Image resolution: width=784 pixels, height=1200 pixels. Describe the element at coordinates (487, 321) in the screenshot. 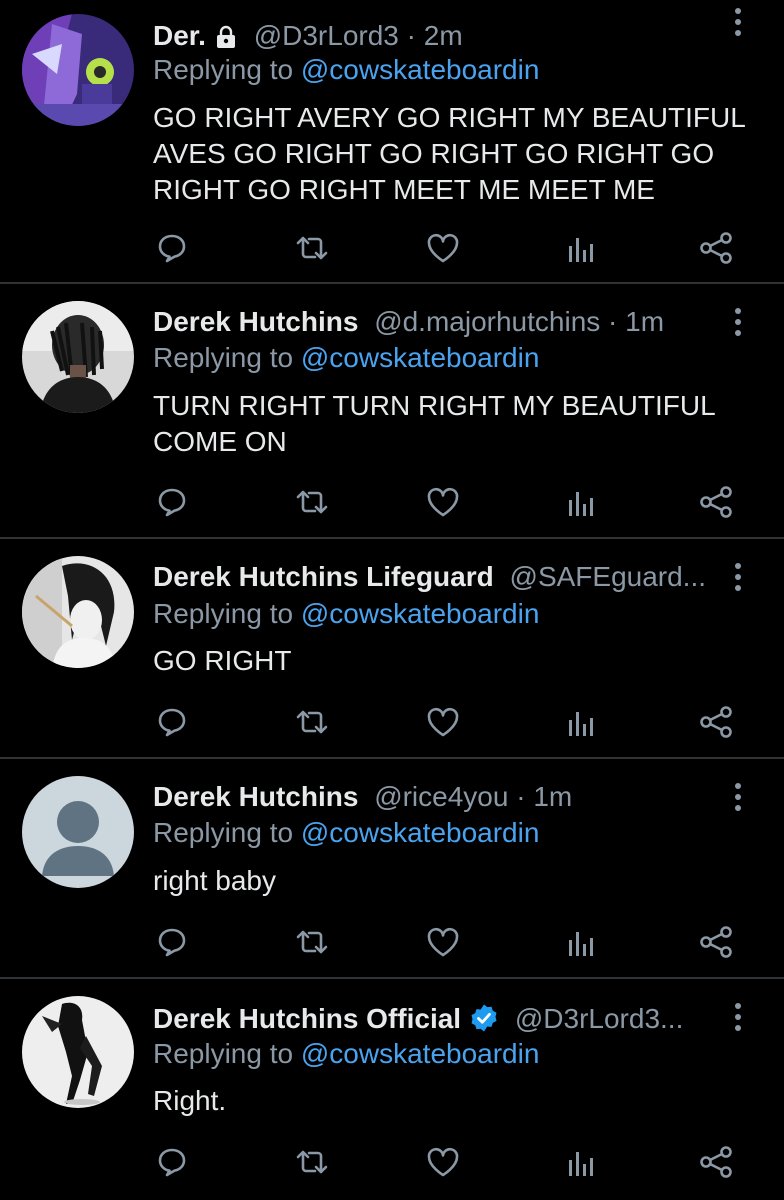

I see `user-handle: @d.majorhutchins` at that location.